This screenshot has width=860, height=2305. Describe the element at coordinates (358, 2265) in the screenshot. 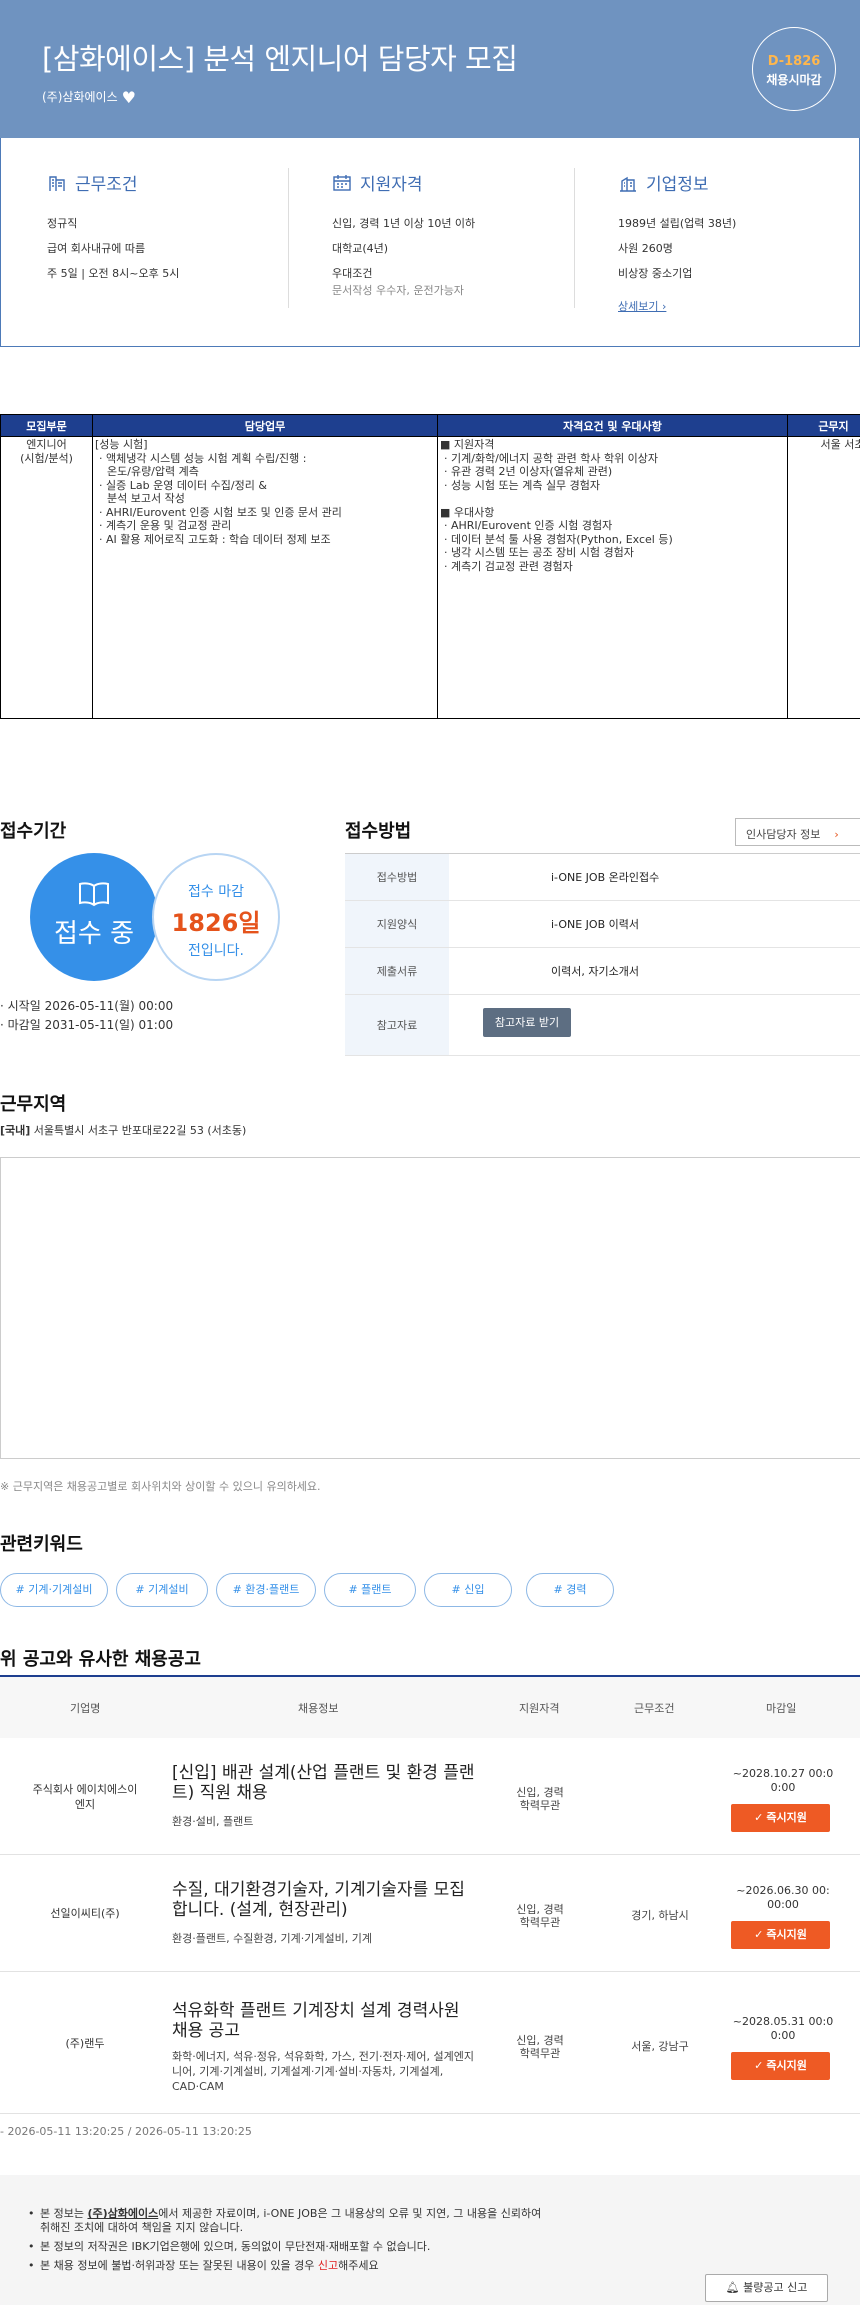

I see `report-b: 해주세요` at that location.